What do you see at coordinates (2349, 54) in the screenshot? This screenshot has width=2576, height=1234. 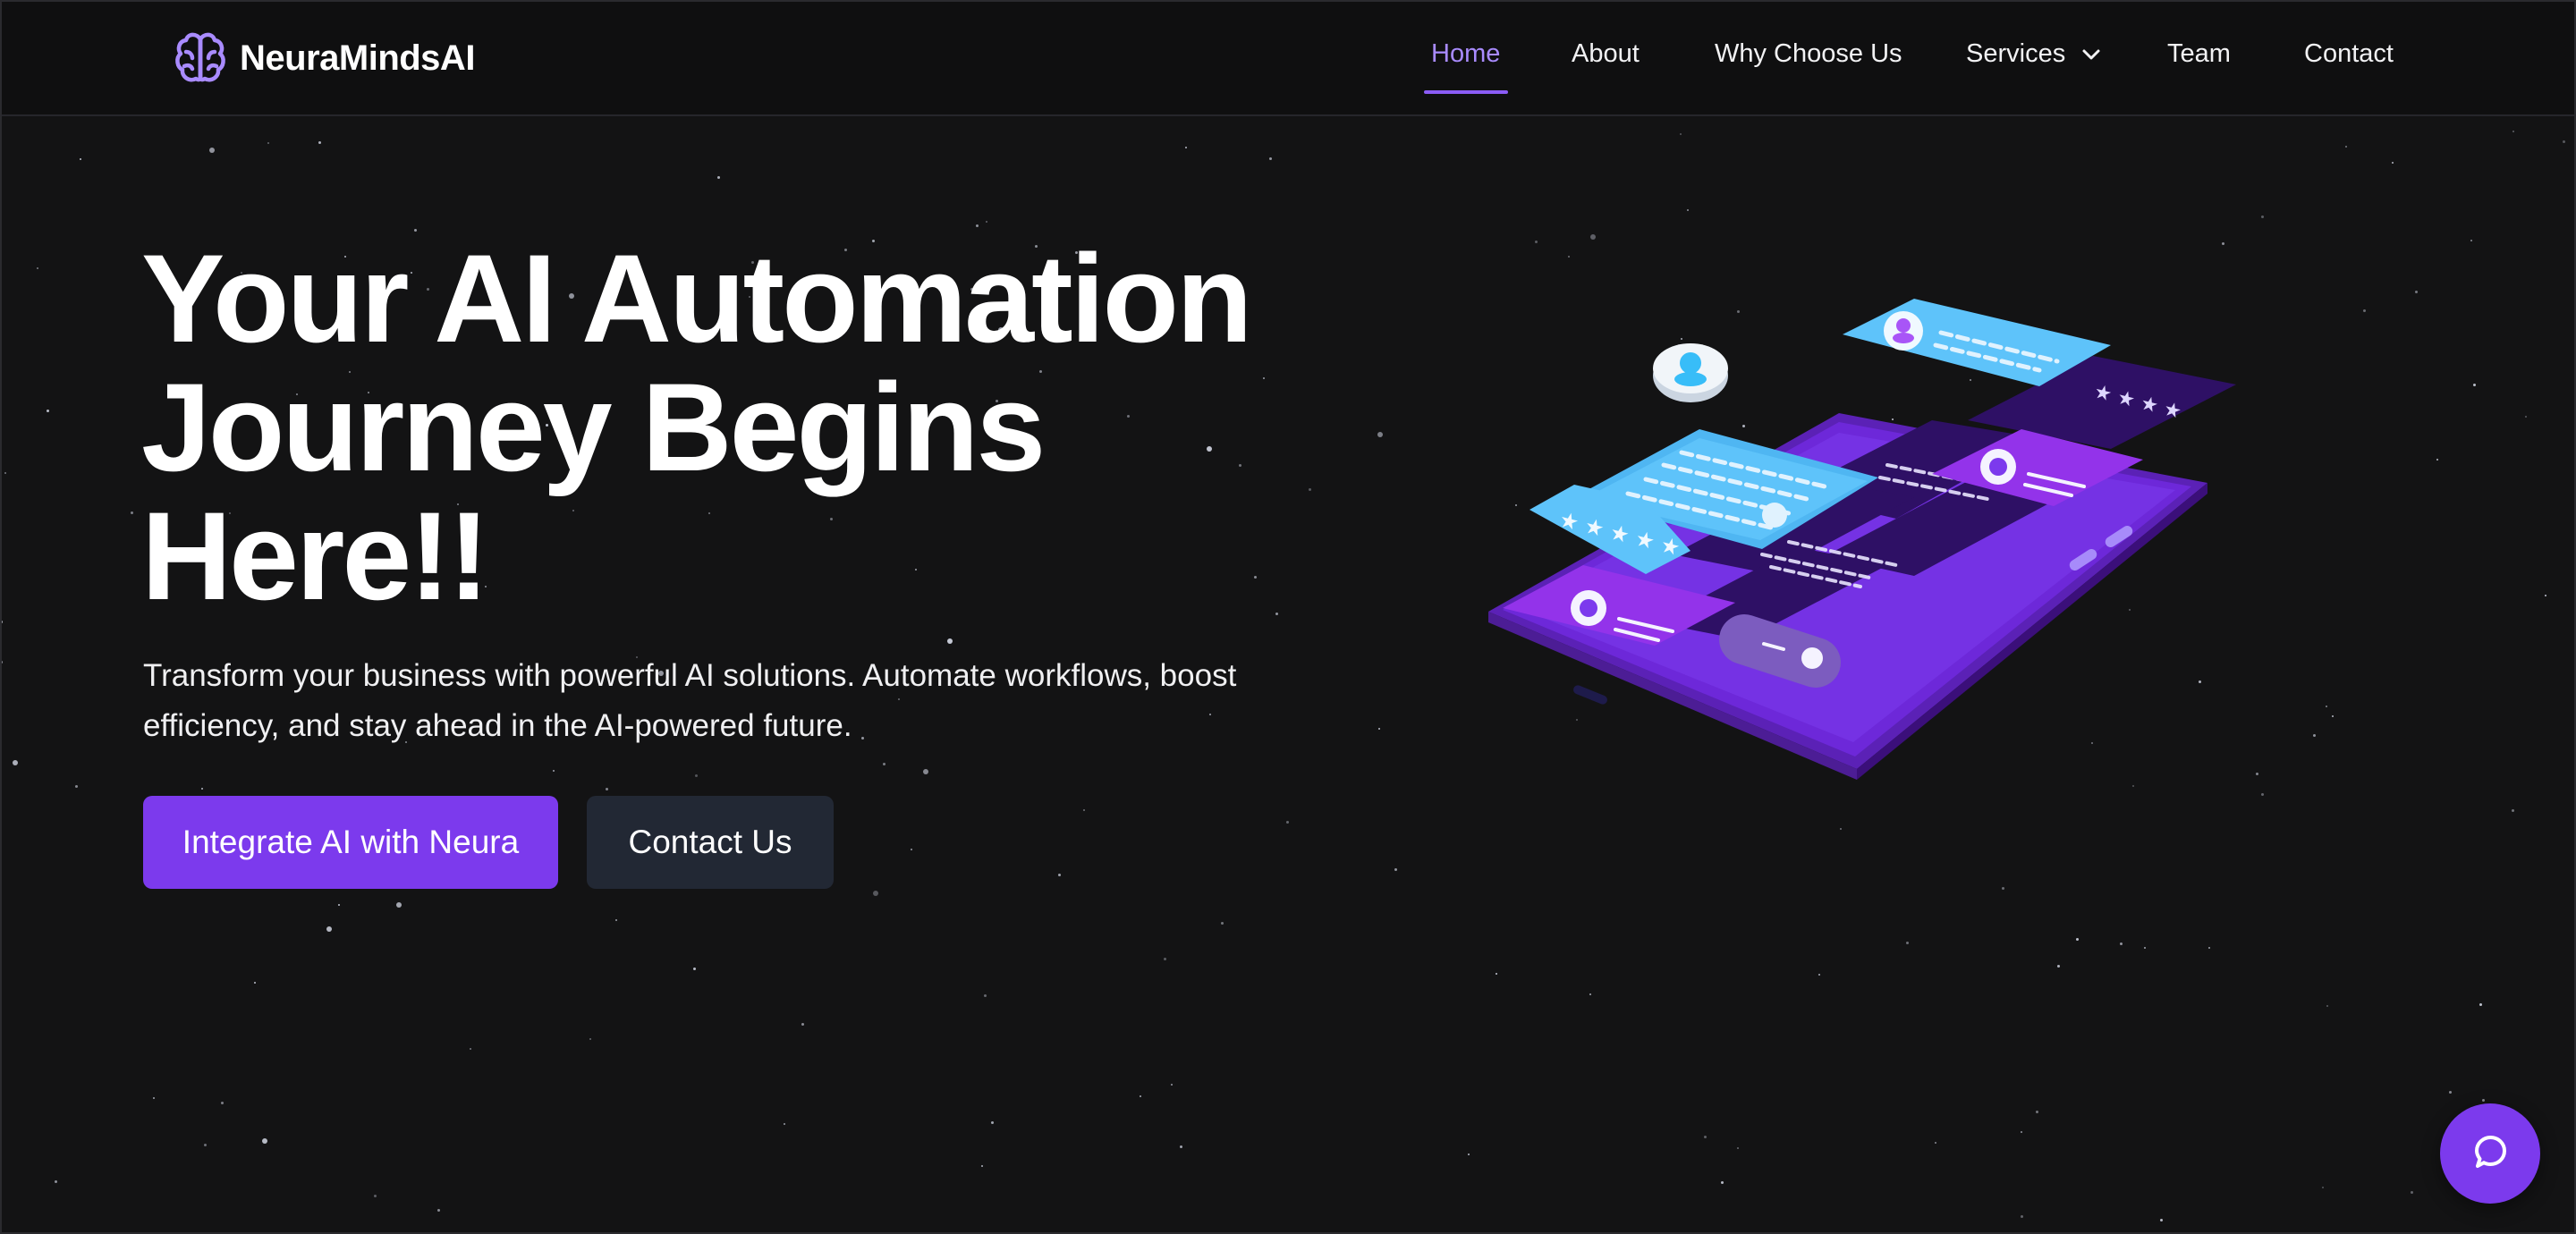 I see `nav-contact: Contact` at bounding box center [2349, 54].